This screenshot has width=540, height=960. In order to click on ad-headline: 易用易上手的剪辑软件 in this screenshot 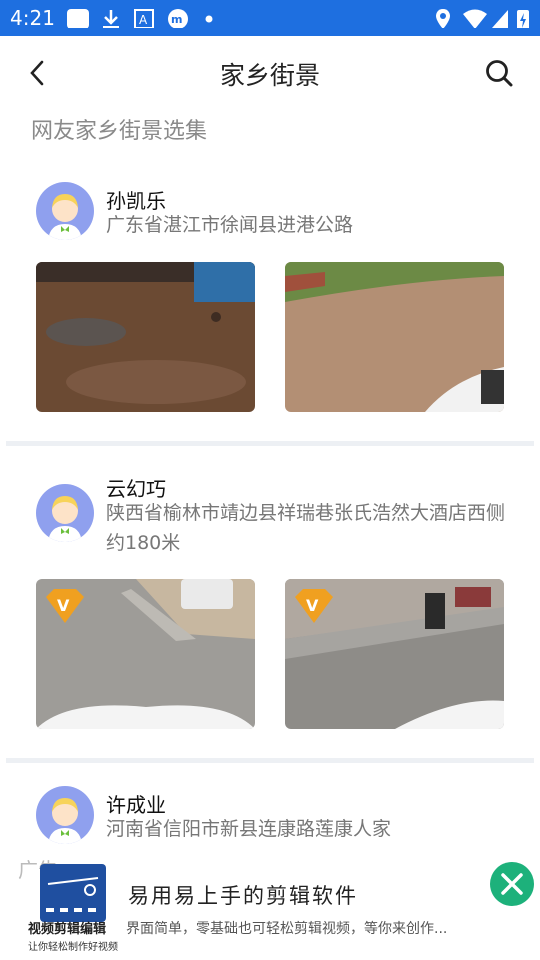, I will do `click(243, 895)`.